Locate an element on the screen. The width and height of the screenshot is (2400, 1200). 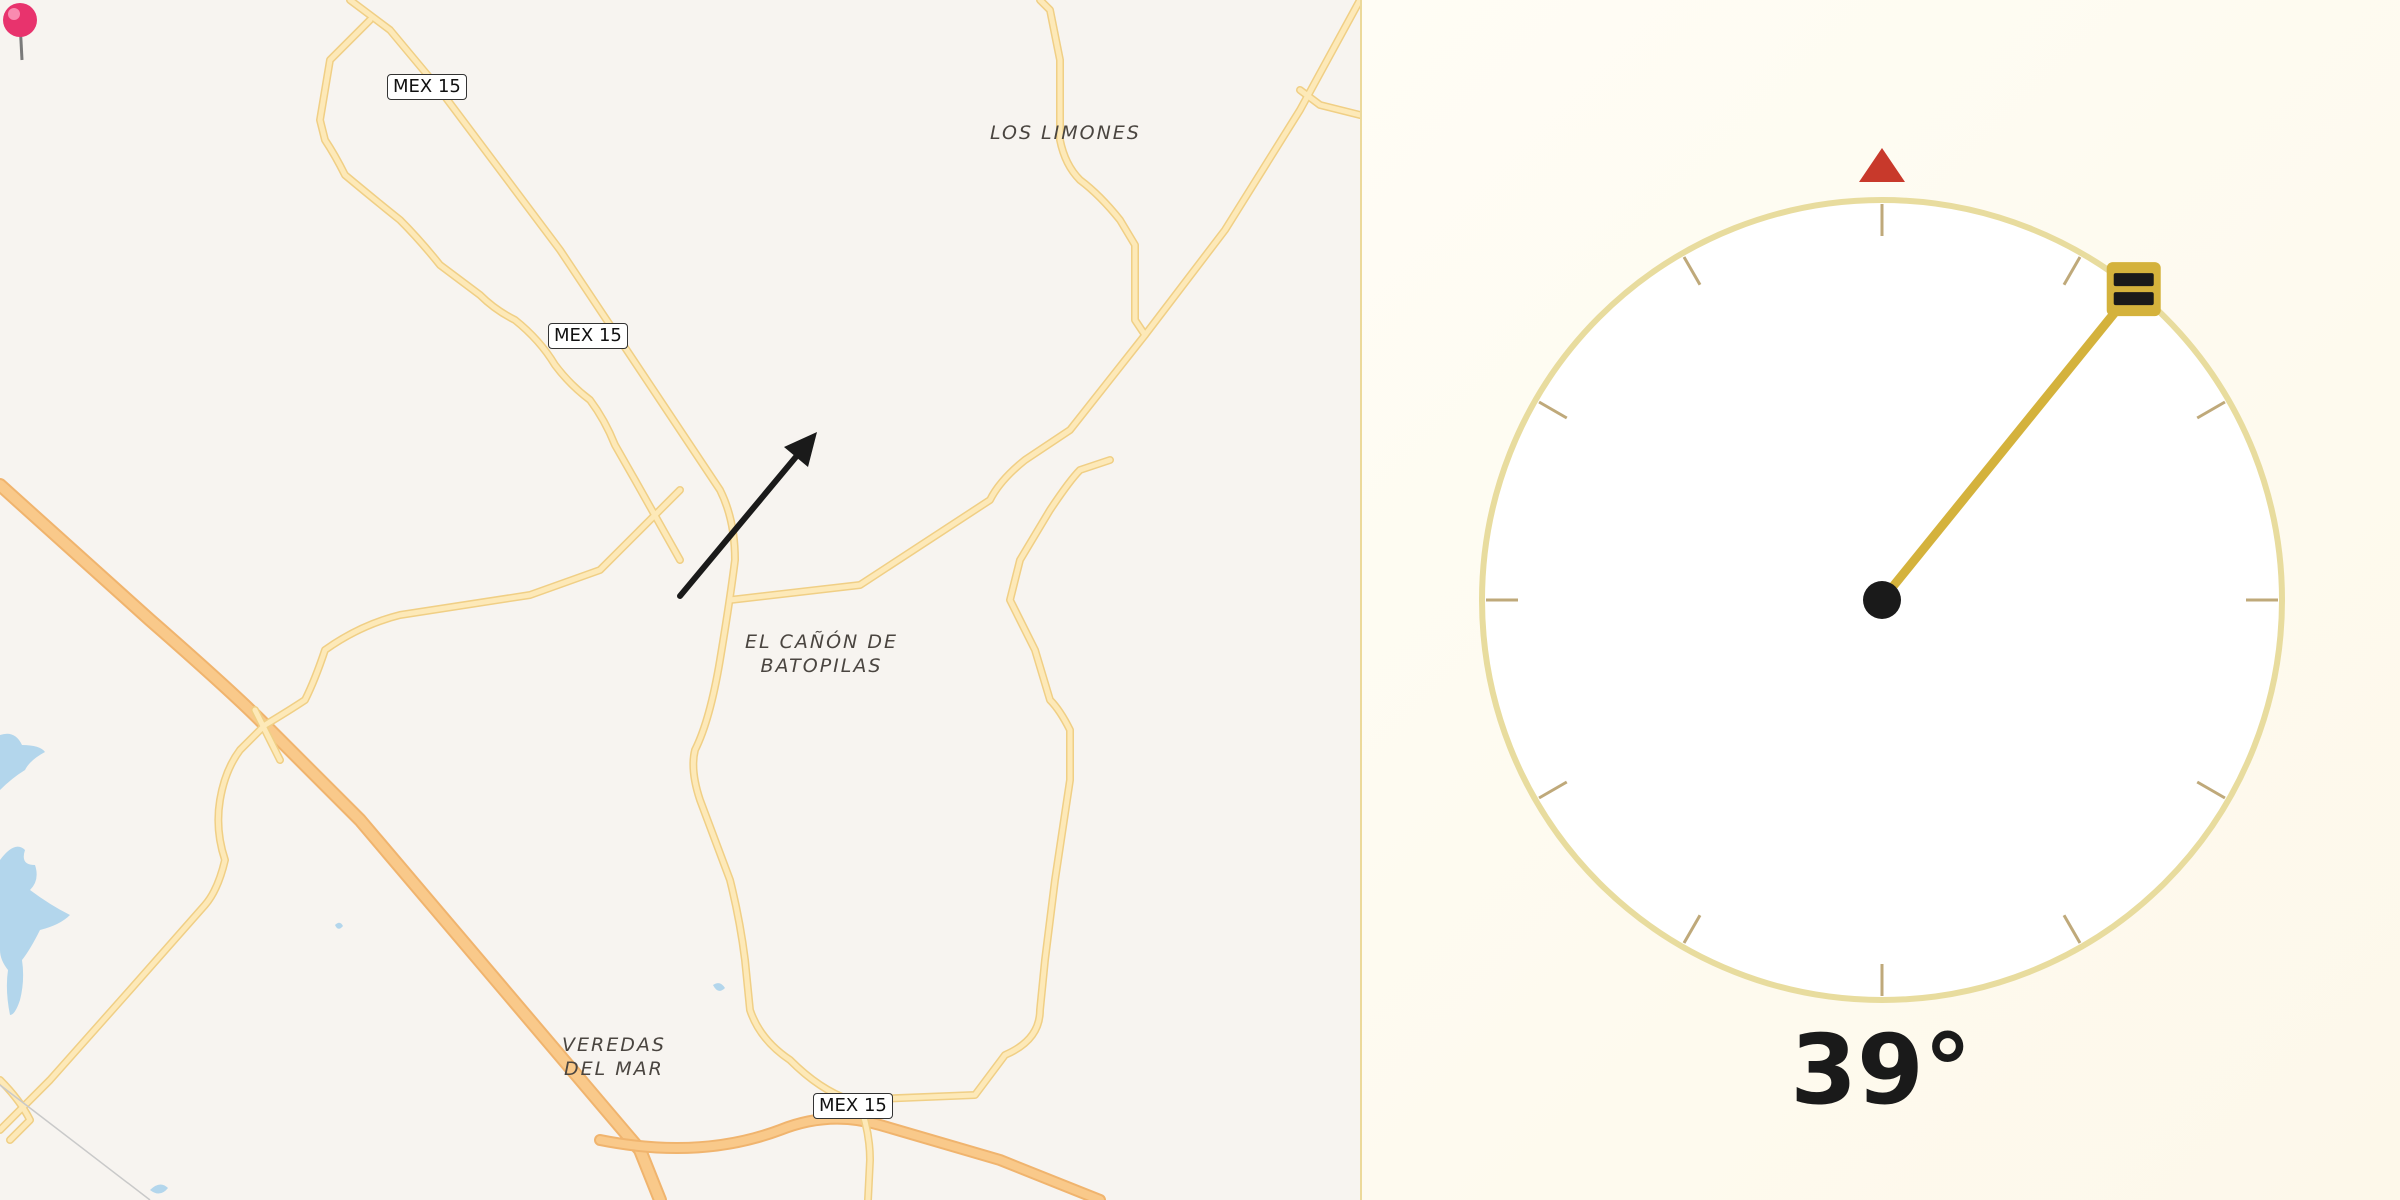
place-label-los-limones: LOS LIMONES is located at coordinates (1065, 133).